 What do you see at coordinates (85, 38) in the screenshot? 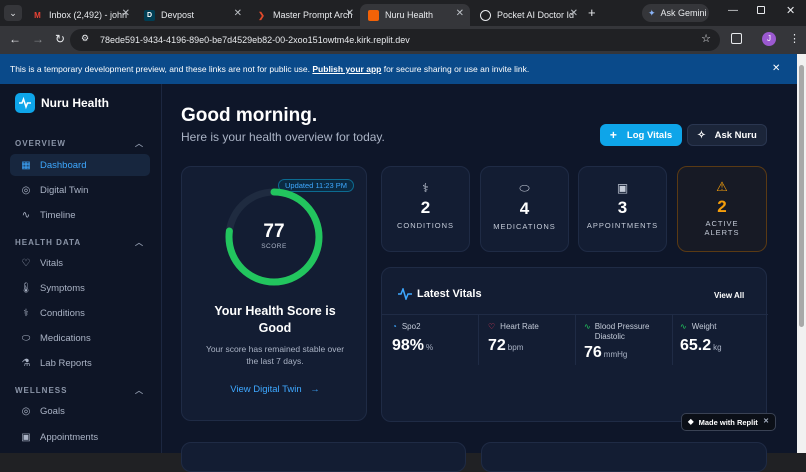
I see `site-info-icon: ⚙` at bounding box center [85, 38].